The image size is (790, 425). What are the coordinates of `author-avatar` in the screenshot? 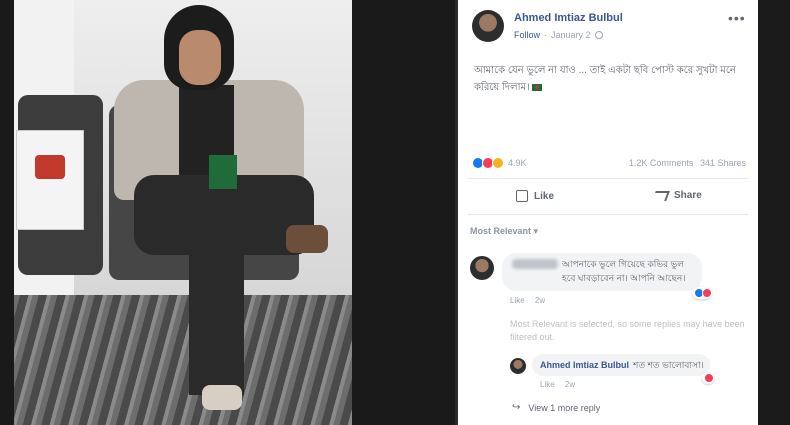 It's located at (488, 26).